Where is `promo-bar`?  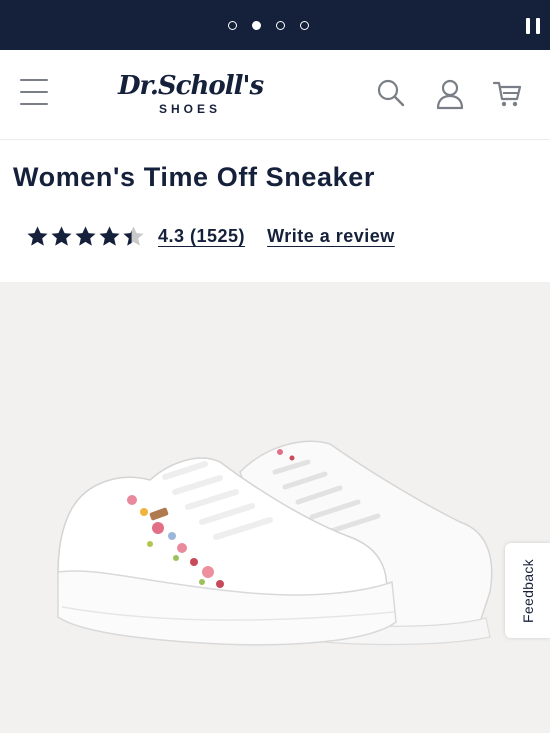
promo-bar is located at coordinates (275, 25).